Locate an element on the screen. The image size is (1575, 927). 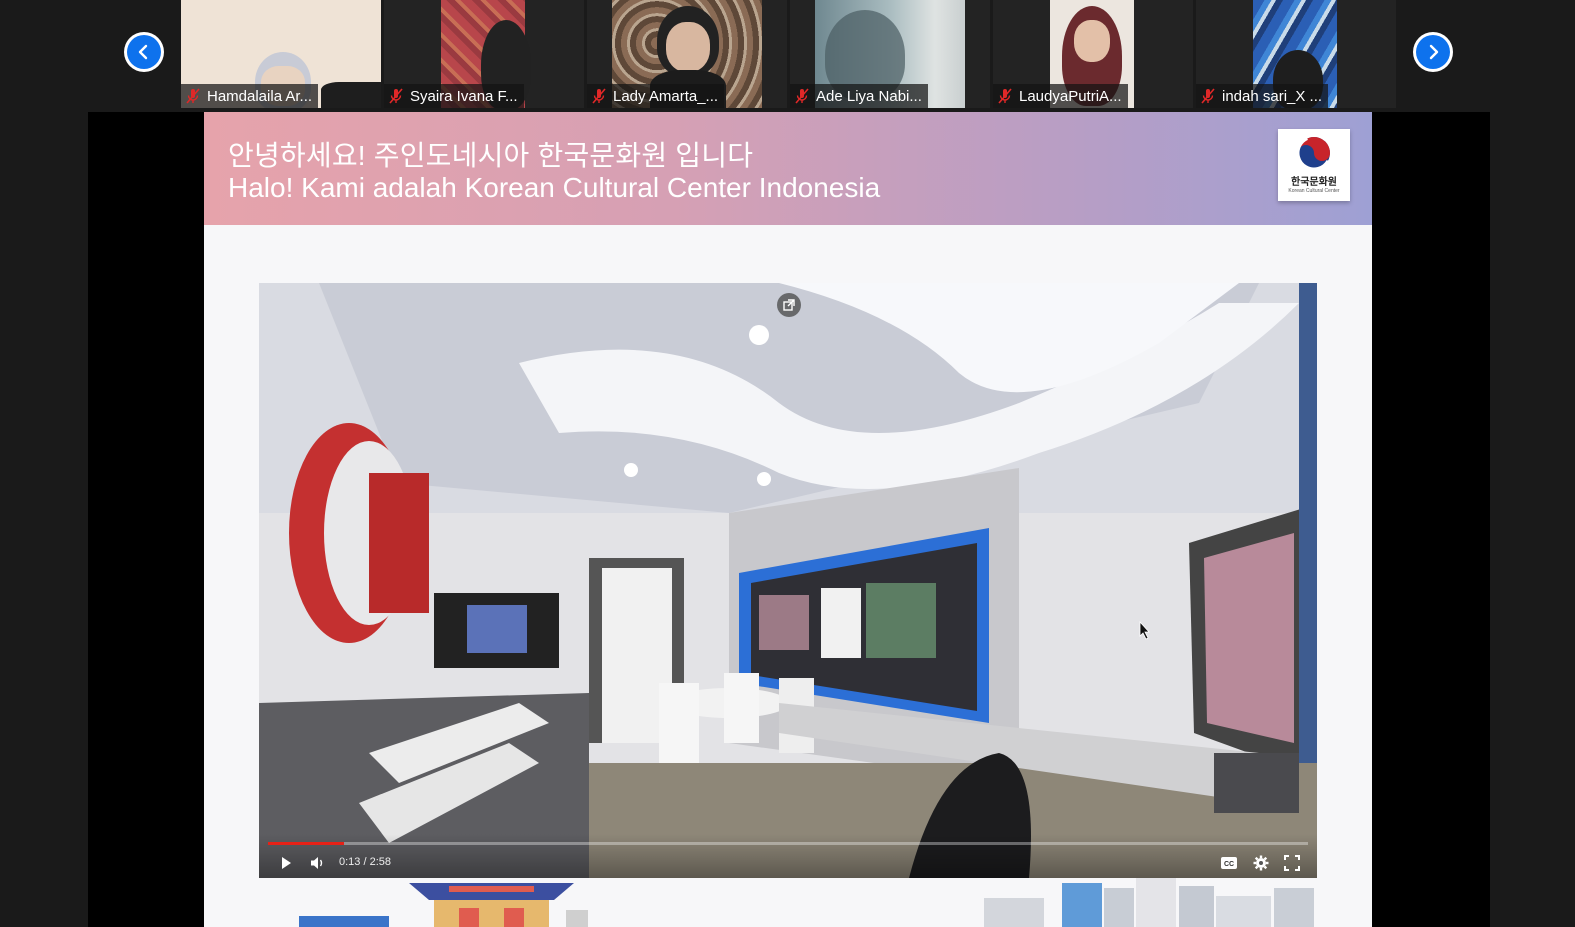
gear-icon is located at coordinates (1261, 863).